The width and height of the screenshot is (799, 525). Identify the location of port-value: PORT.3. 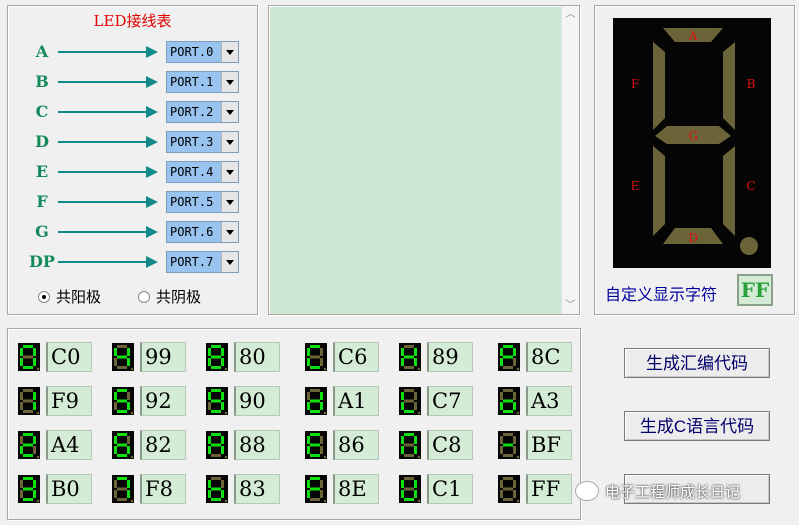
(194, 142).